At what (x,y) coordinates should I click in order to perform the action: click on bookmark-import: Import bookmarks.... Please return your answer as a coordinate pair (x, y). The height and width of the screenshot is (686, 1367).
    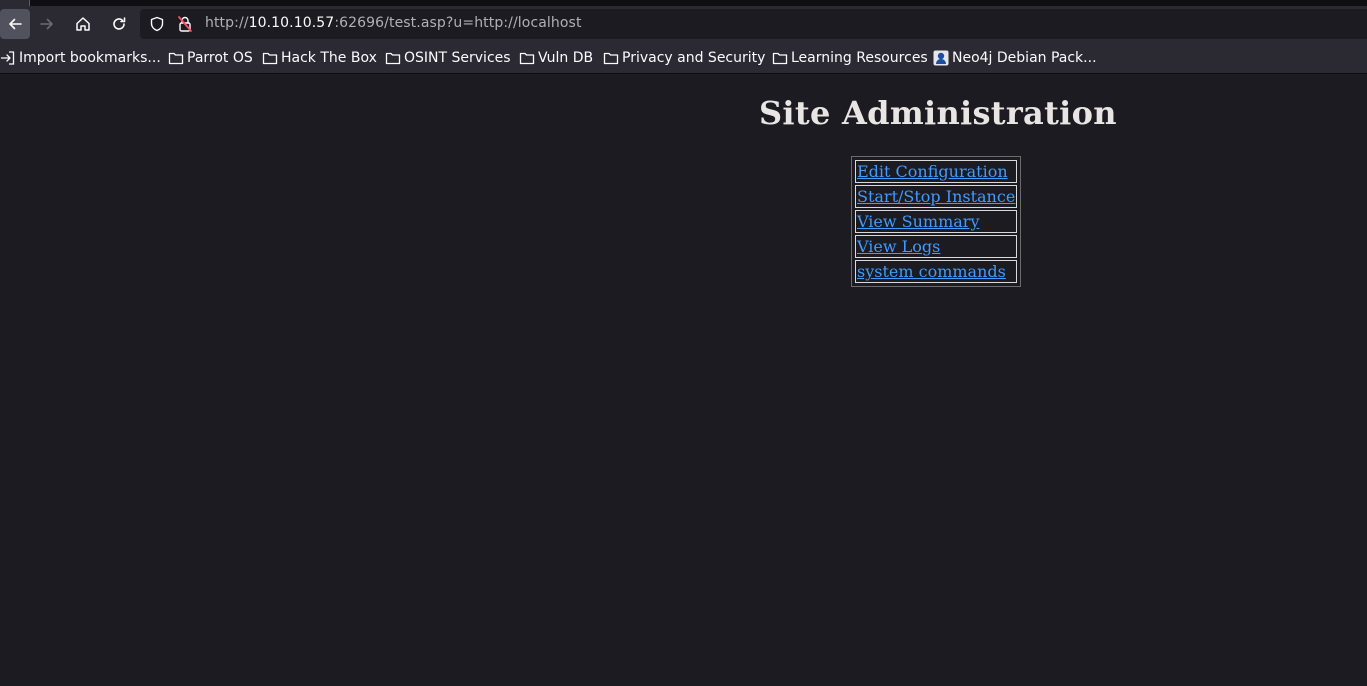
    Looking at the image, I should click on (80, 58).